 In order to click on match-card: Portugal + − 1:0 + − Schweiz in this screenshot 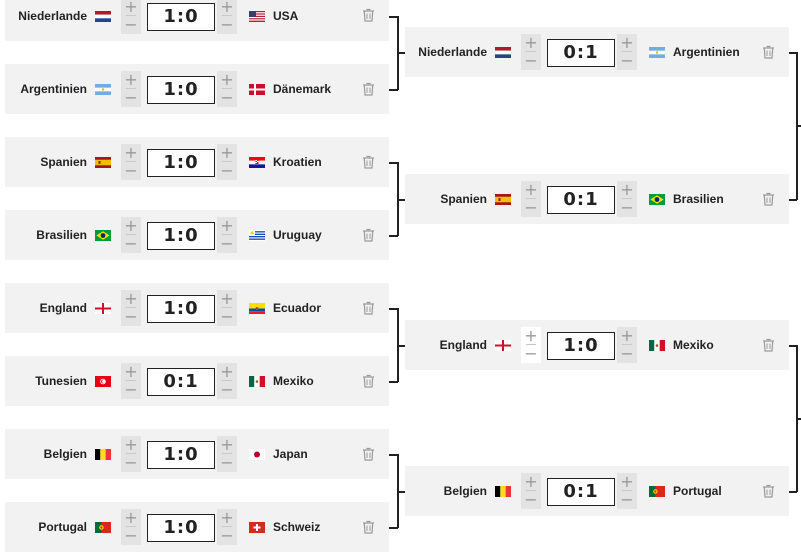, I will do `click(197, 527)`.